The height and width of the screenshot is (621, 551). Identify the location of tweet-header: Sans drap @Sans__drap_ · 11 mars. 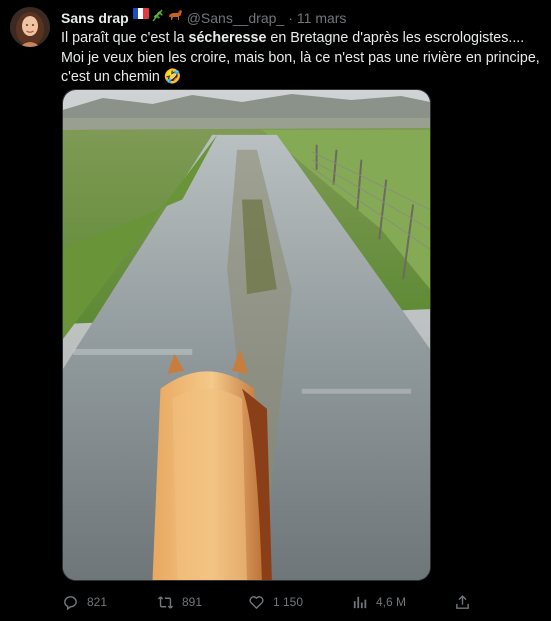
(203, 17).